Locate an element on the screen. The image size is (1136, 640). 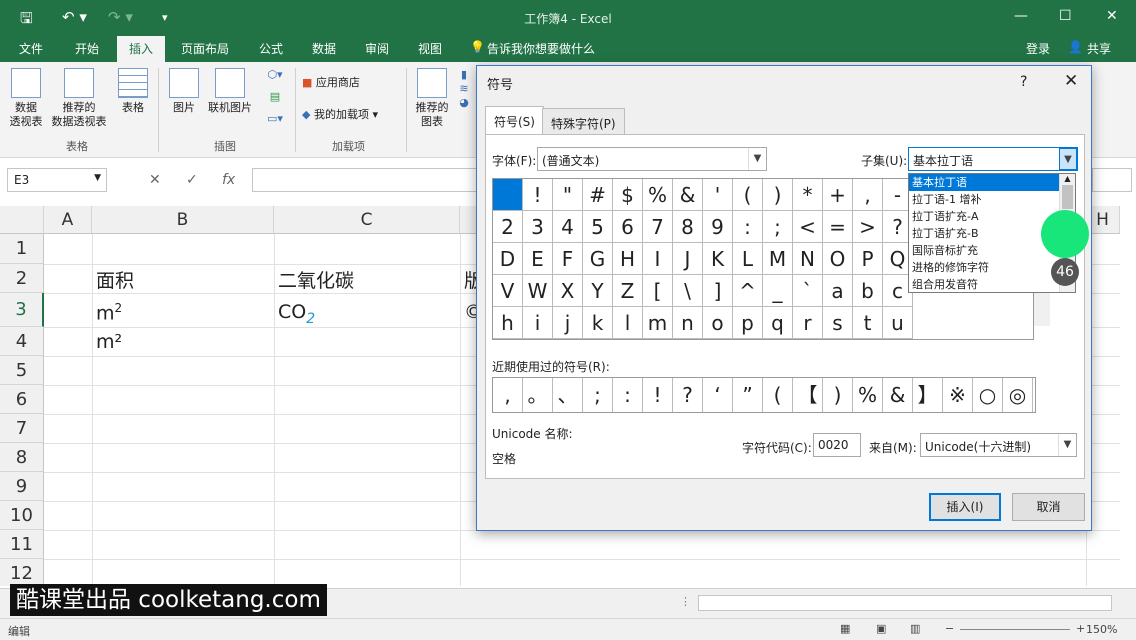
symbol-cell: : is located at coordinates (748, 227).